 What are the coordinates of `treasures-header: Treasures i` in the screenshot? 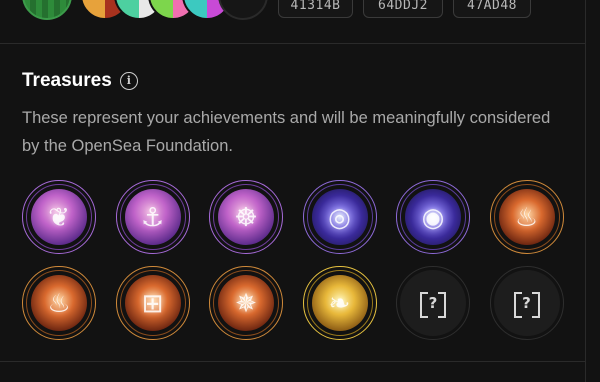 It's located at (80, 81).